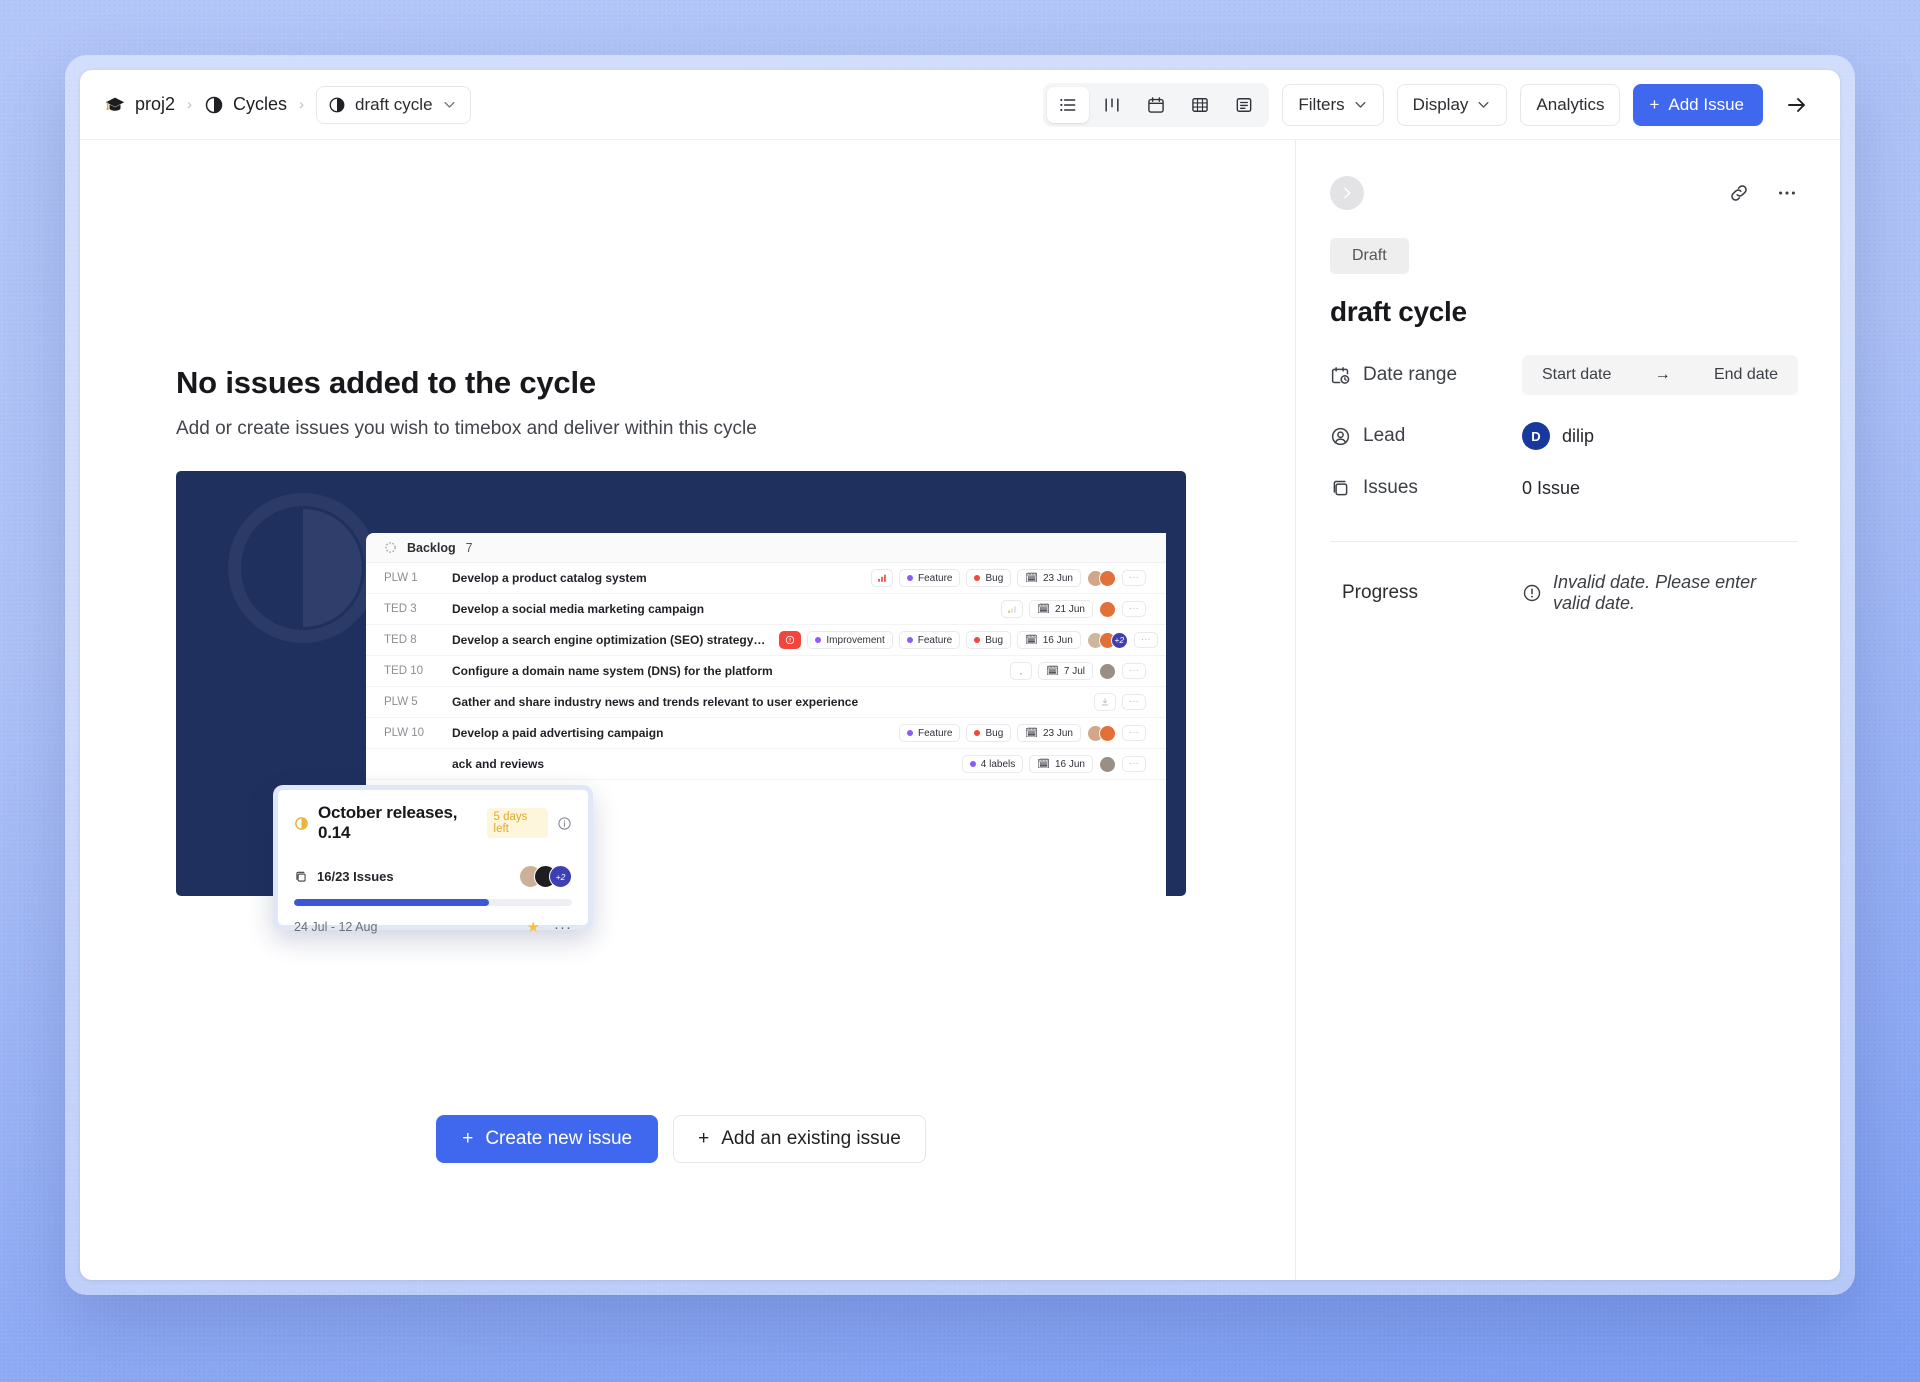 This screenshot has height=1382, width=1920. What do you see at coordinates (1797, 105) in the screenshot?
I see `expand-arrow-icon` at bounding box center [1797, 105].